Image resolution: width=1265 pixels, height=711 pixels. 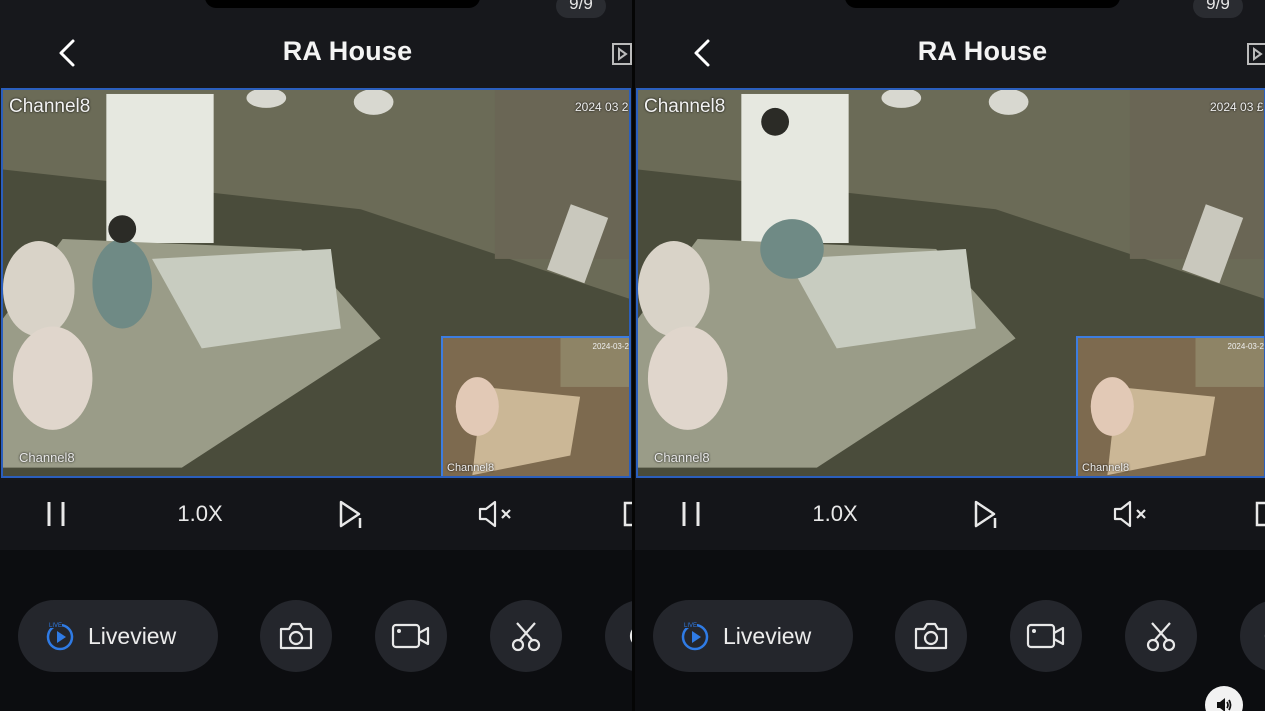 What do you see at coordinates (602, 107) in the screenshot?
I see `timestamp: 2024 03 2` at bounding box center [602, 107].